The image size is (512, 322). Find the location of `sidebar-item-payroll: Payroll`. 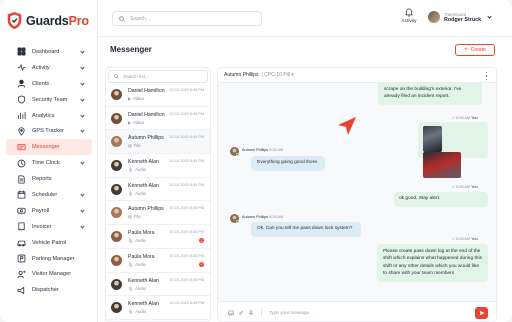

sidebar-item-payroll: Payroll is located at coordinates (49, 211).